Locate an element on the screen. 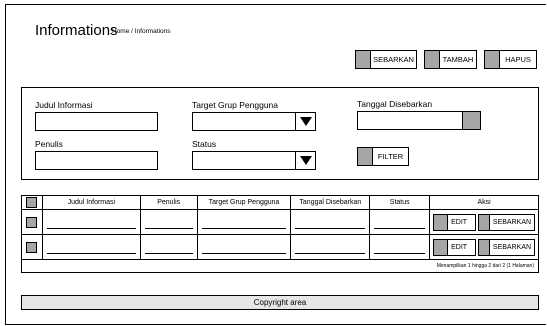 This screenshot has width=547, height=326. target-label: Target Grup Pengguna is located at coordinates (235, 105).